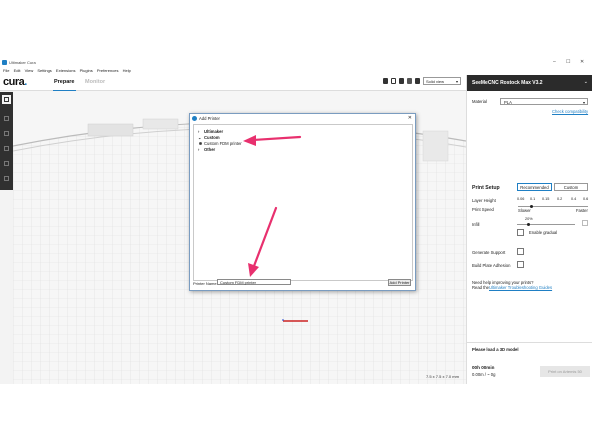  I want to click on view-mode-select: Solid view ▾, so click(442, 81).